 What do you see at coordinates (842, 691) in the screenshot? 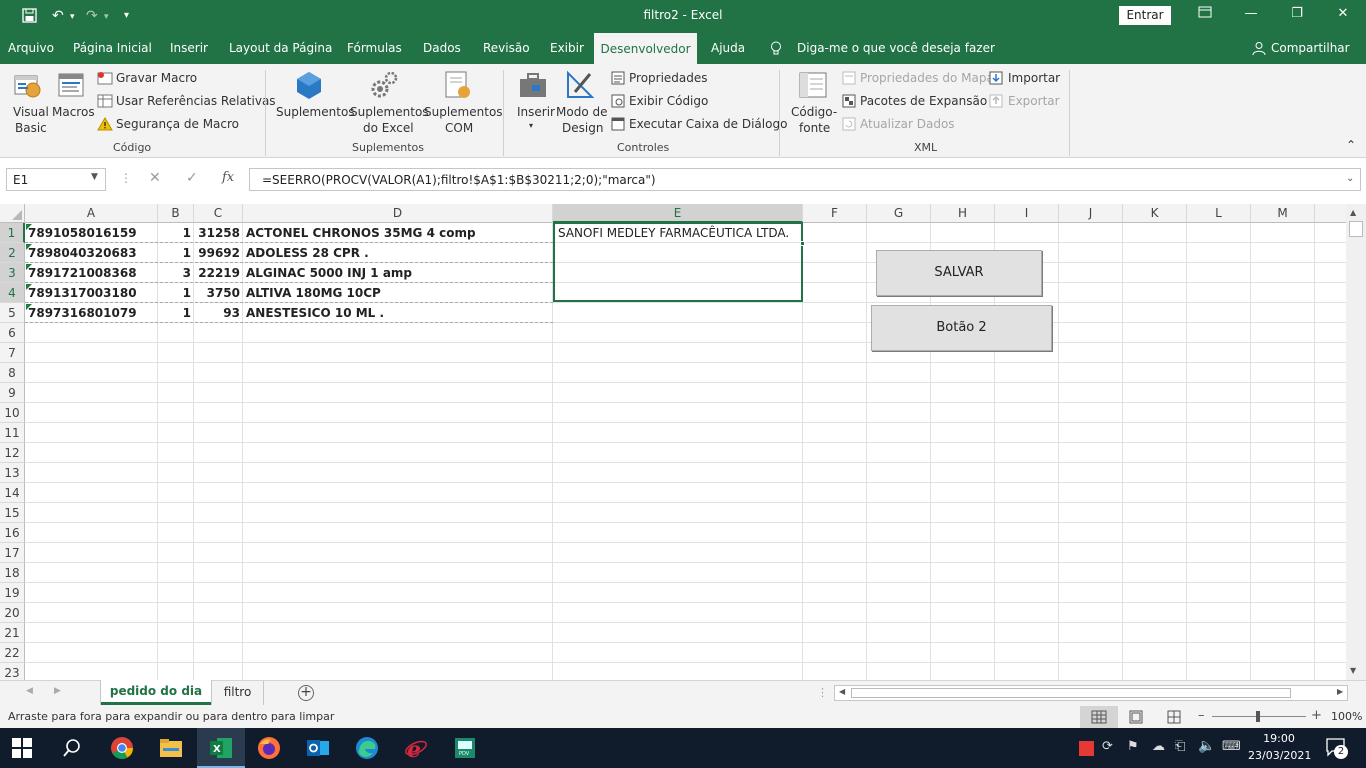
I see `scroll-left-icon: ◀` at bounding box center [842, 691].